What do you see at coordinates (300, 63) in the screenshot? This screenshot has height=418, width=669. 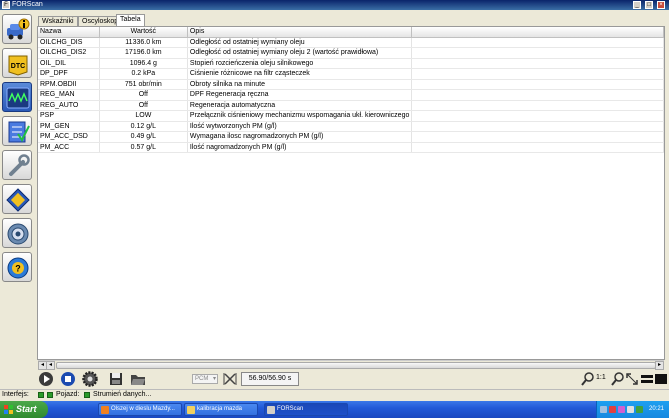 I see `cell-description: Stopień rozcieńczenia oleju silnikowego` at bounding box center [300, 63].